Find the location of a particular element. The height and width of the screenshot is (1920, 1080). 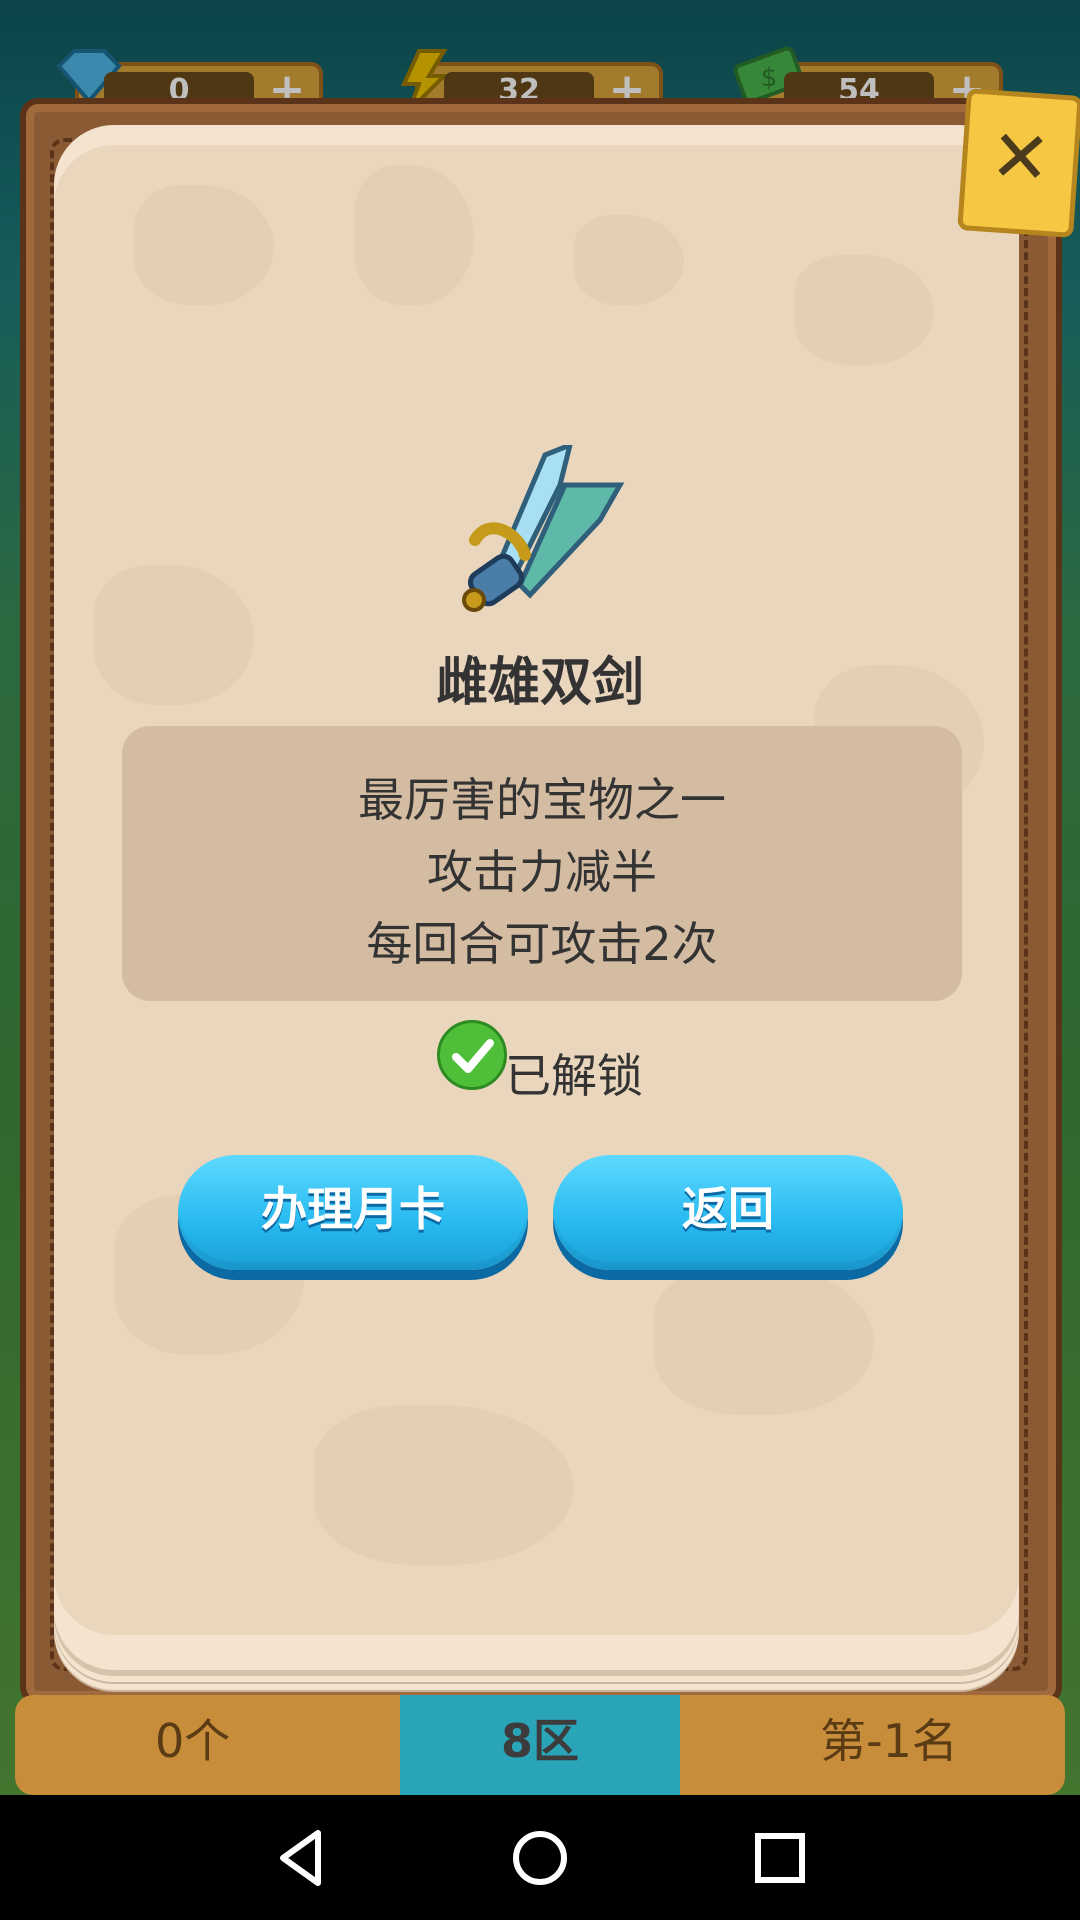

back-button: 返回 is located at coordinates (728, 1212).